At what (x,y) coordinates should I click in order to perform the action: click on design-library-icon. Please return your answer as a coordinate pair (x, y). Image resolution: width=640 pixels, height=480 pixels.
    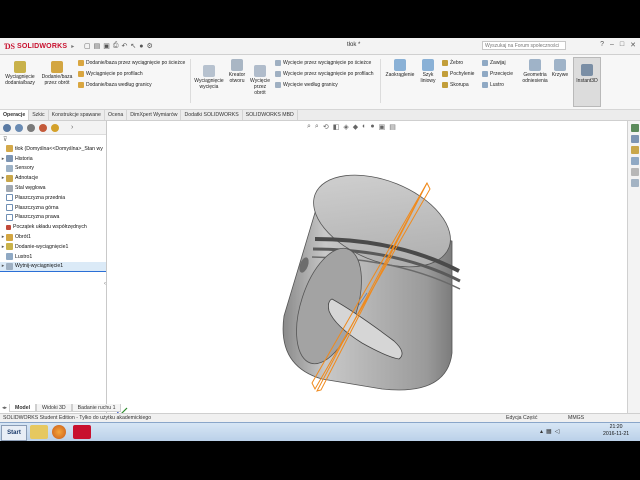
    Looking at the image, I should click on (634, 139).